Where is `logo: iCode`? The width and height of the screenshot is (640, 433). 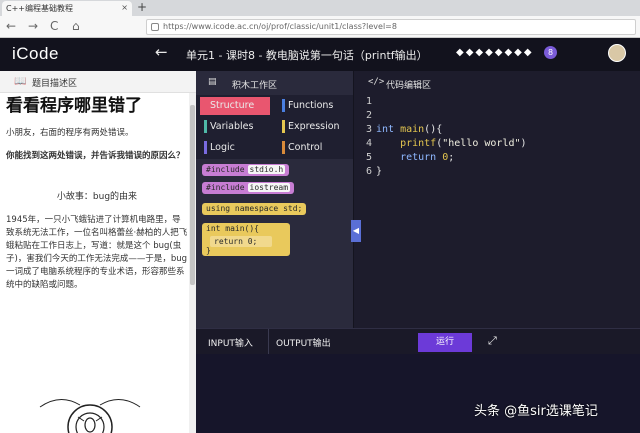 logo: iCode is located at coordinates (35, 53).